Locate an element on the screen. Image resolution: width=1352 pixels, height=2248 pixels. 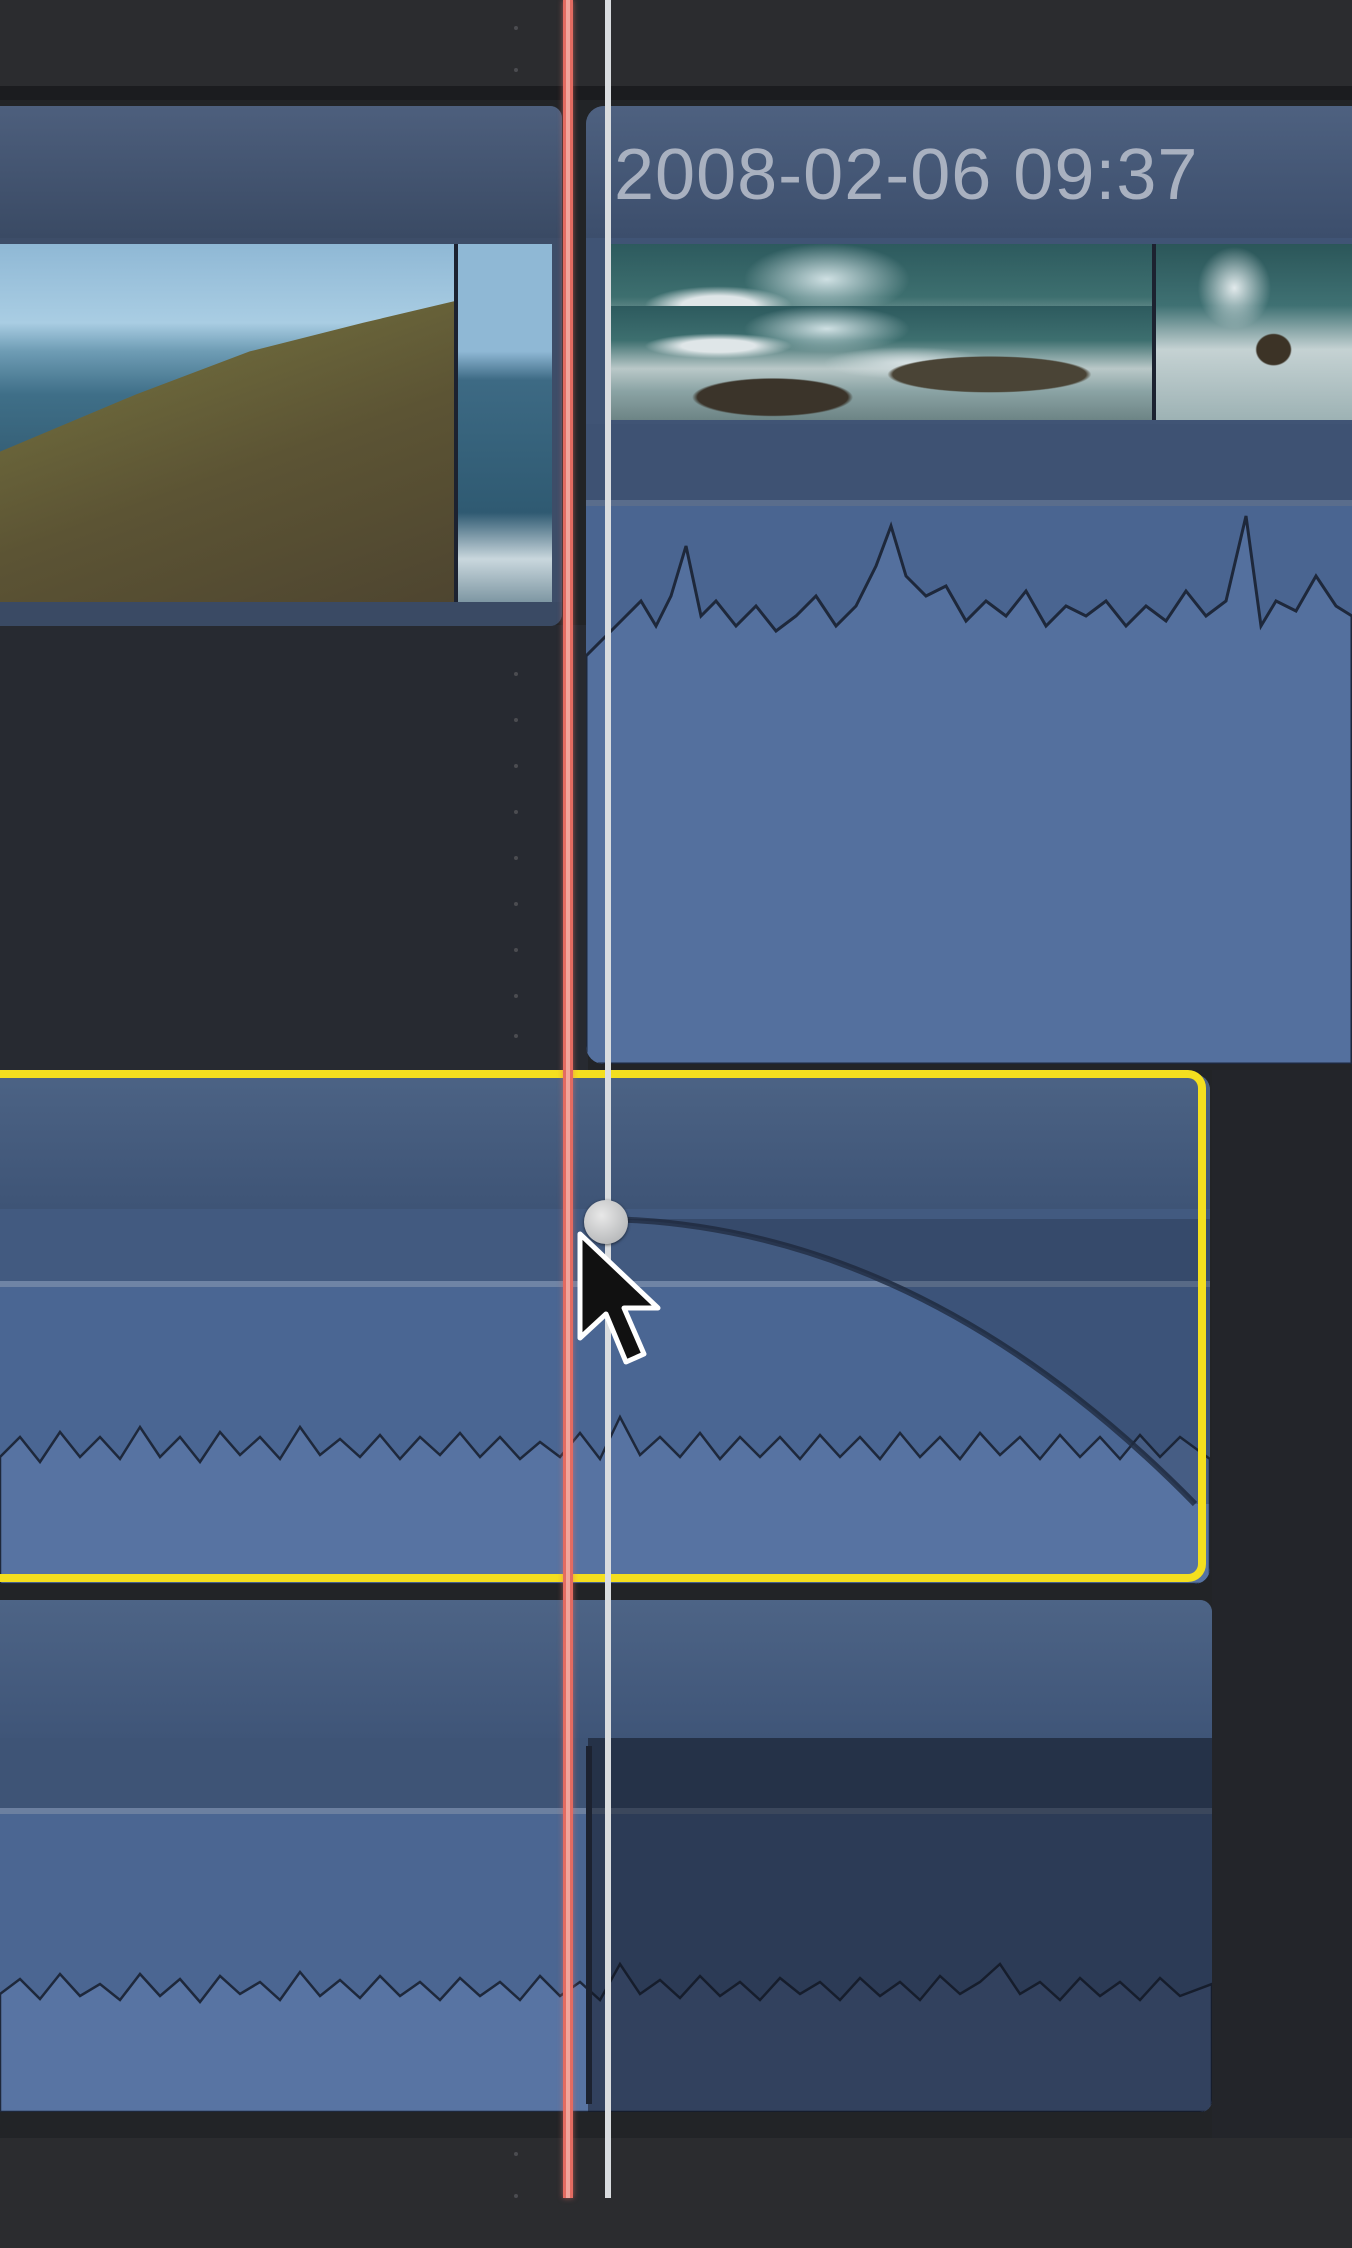
empty-track-area is located at coordinates (294, 847).